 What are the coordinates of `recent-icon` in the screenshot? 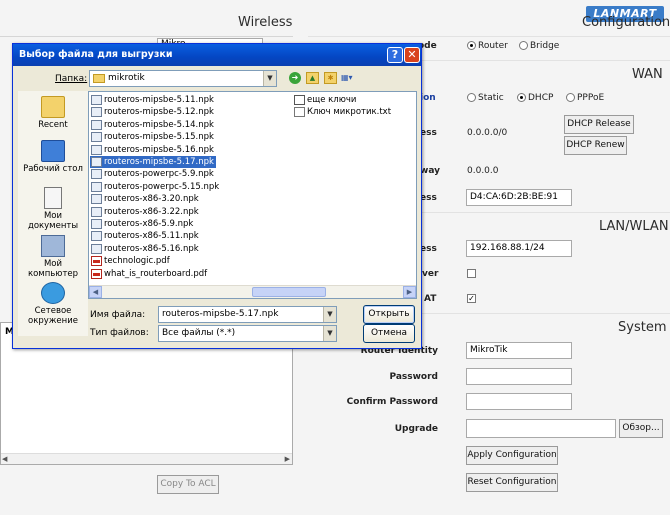 It's located at (53, 107).